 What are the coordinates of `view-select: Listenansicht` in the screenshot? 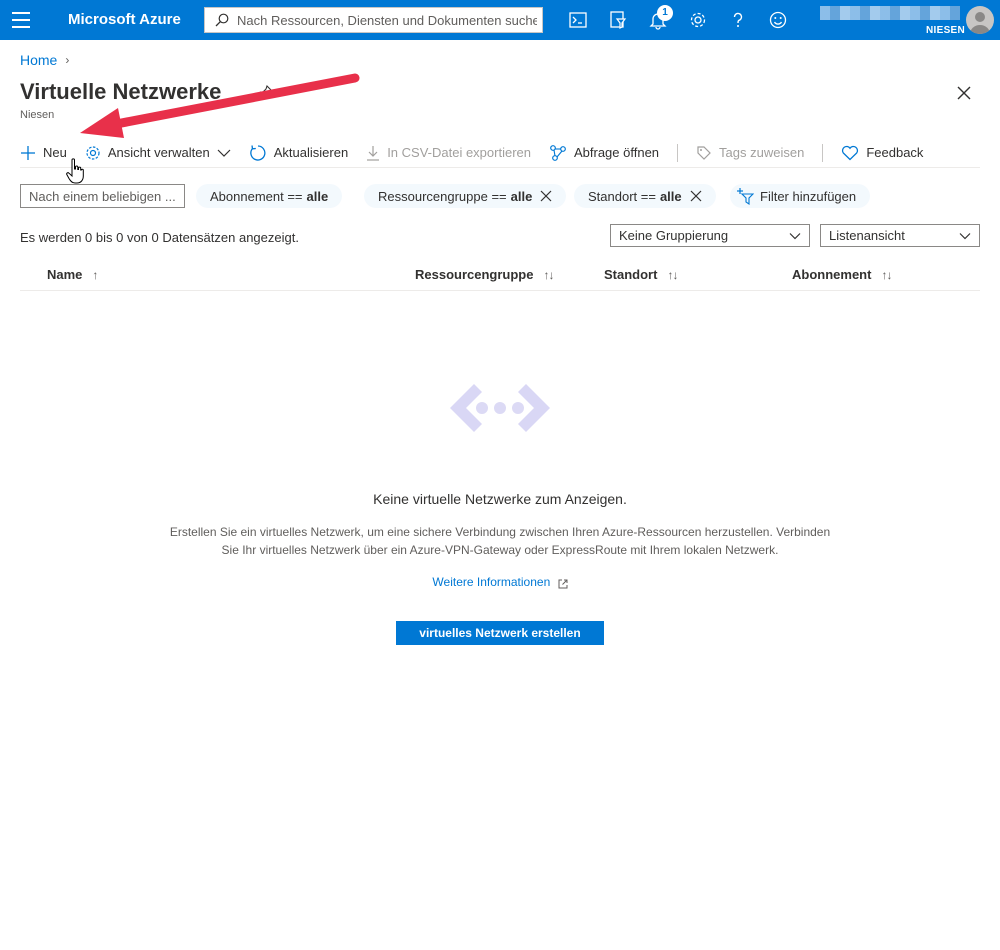 It's located at (900, 235).